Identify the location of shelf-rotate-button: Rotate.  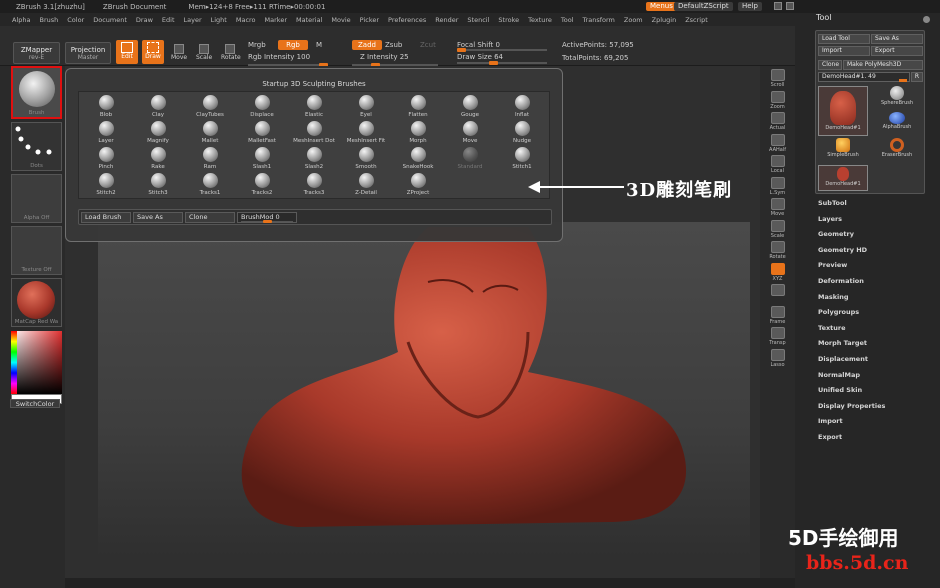
(777, 252).